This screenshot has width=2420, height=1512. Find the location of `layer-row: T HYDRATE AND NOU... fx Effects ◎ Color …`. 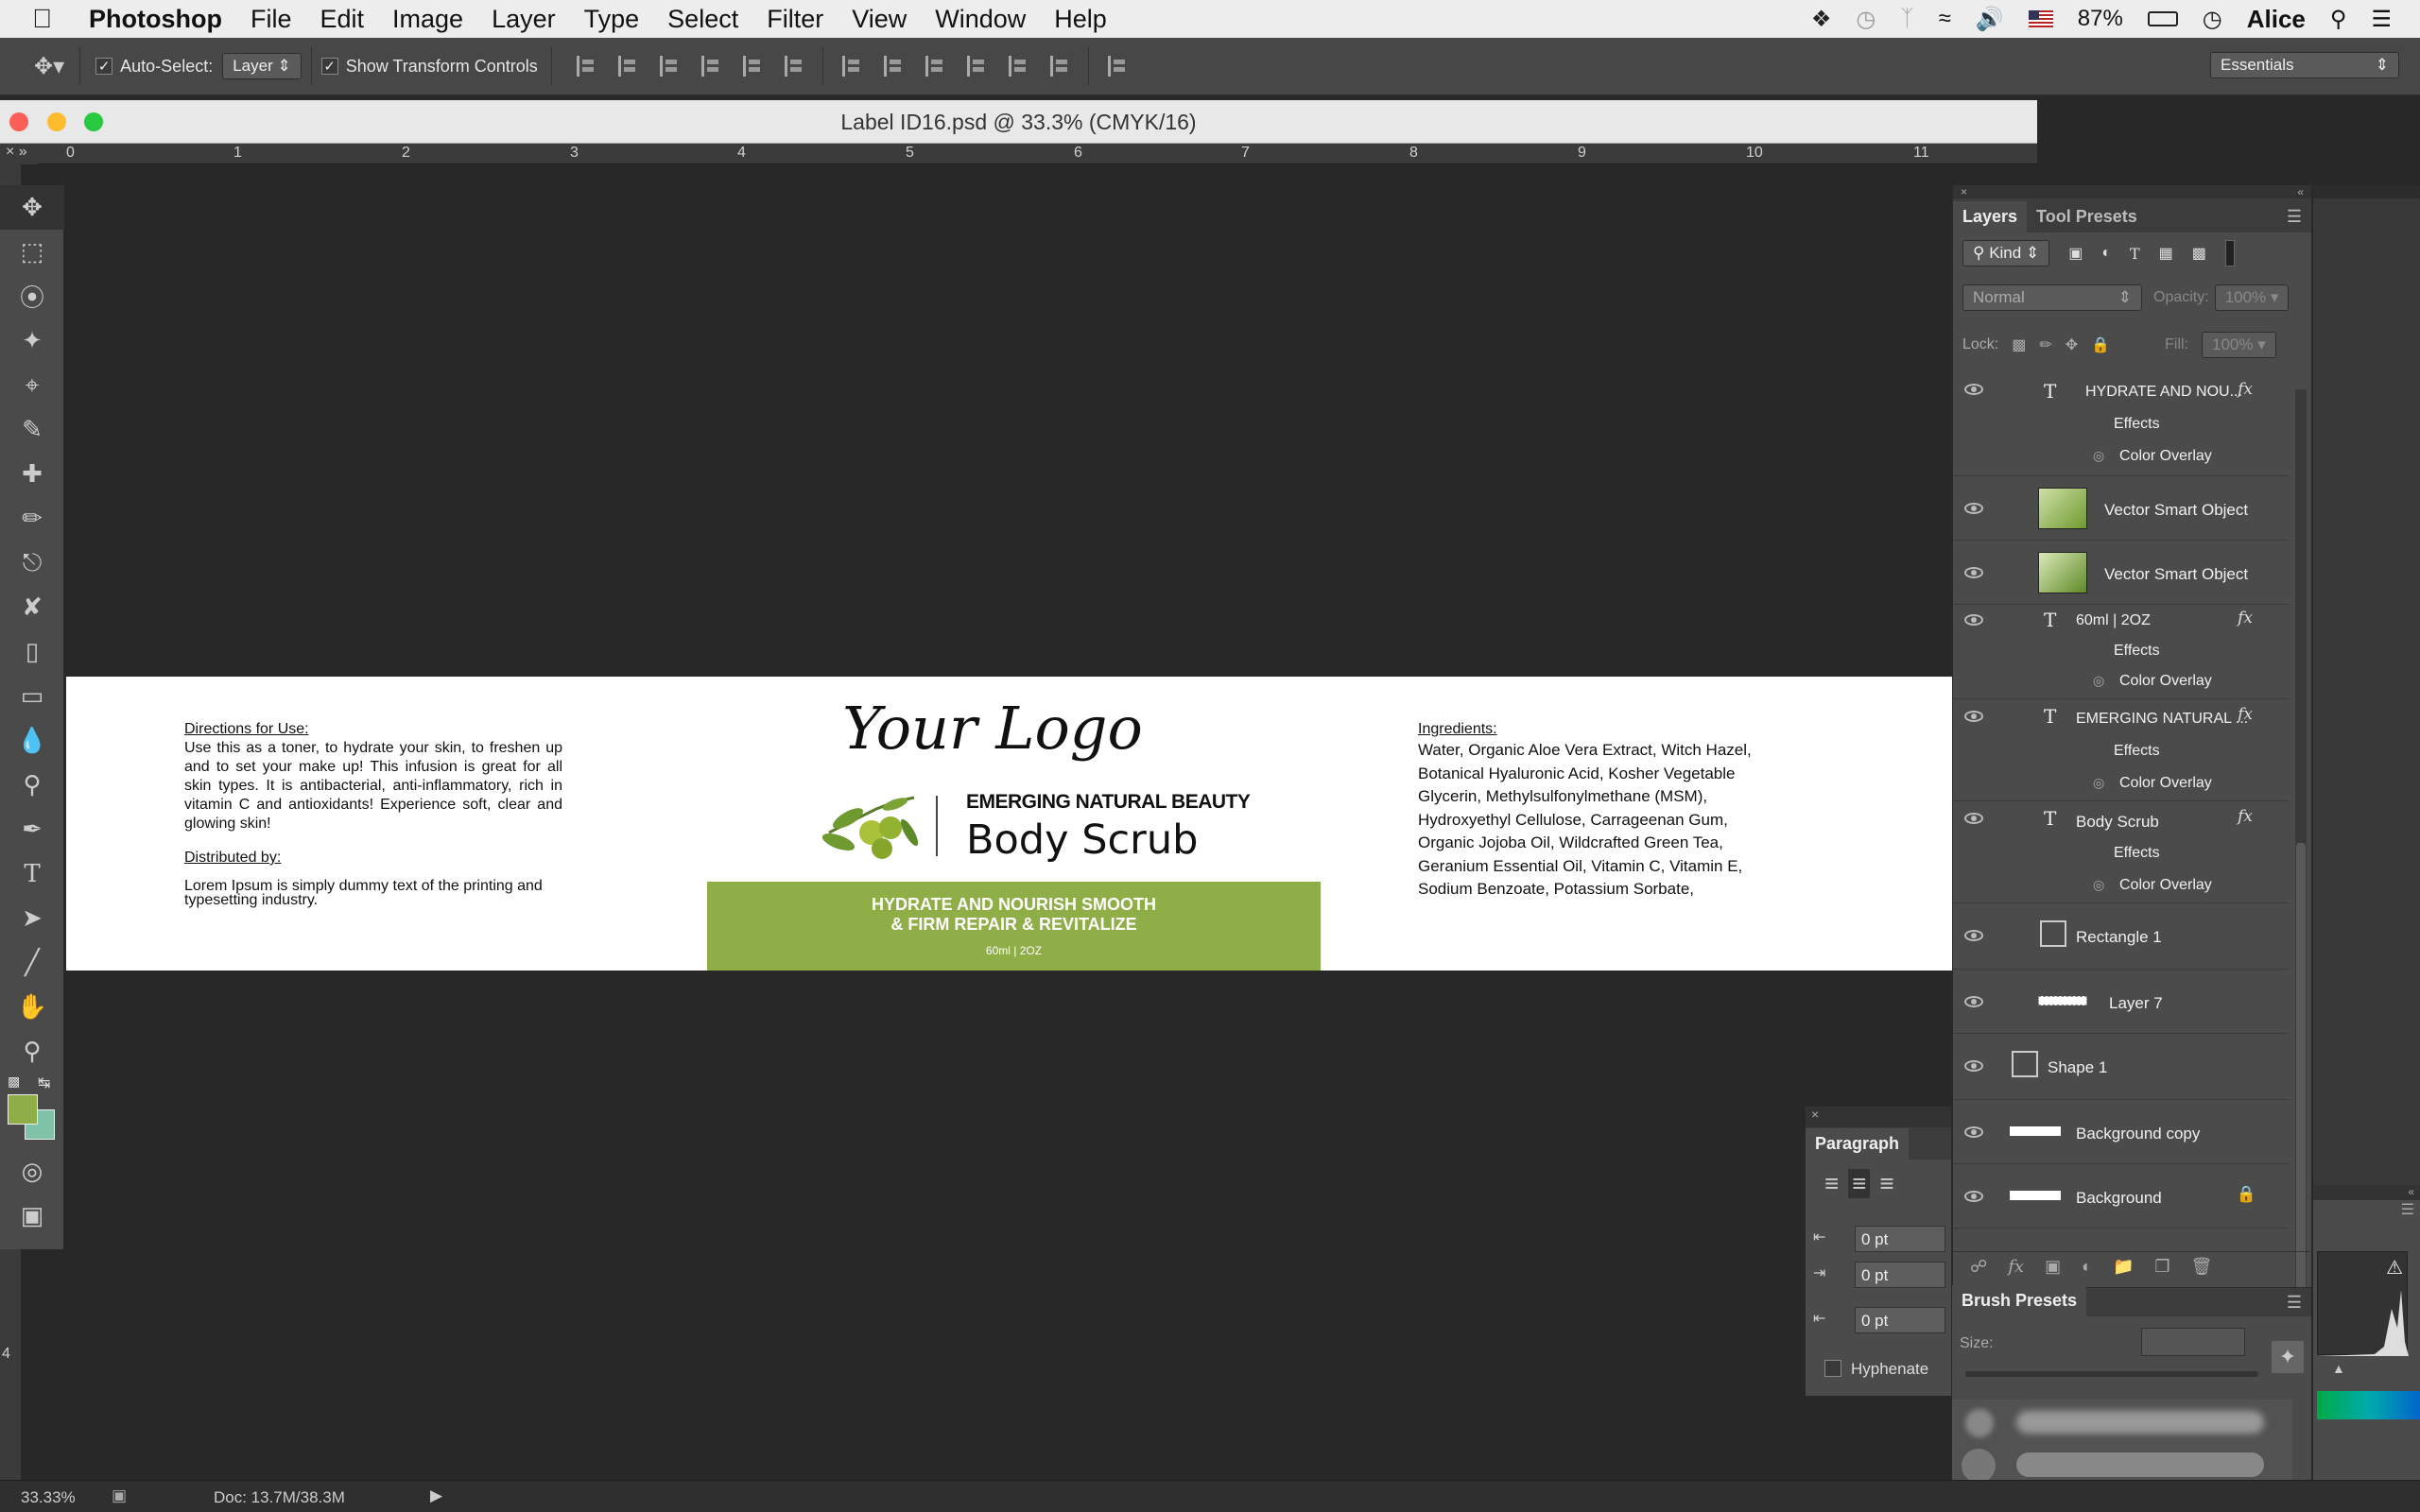

layer-row: T HYDRATE AND NOU... fx Effects ◎ Color … is located at coordinates (2121, 425).